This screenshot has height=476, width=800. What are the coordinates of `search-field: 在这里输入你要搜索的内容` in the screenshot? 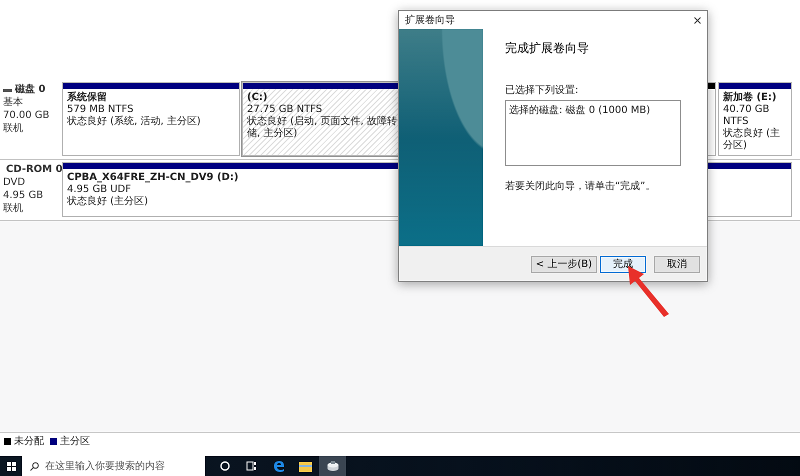 It's located at (113, 466).